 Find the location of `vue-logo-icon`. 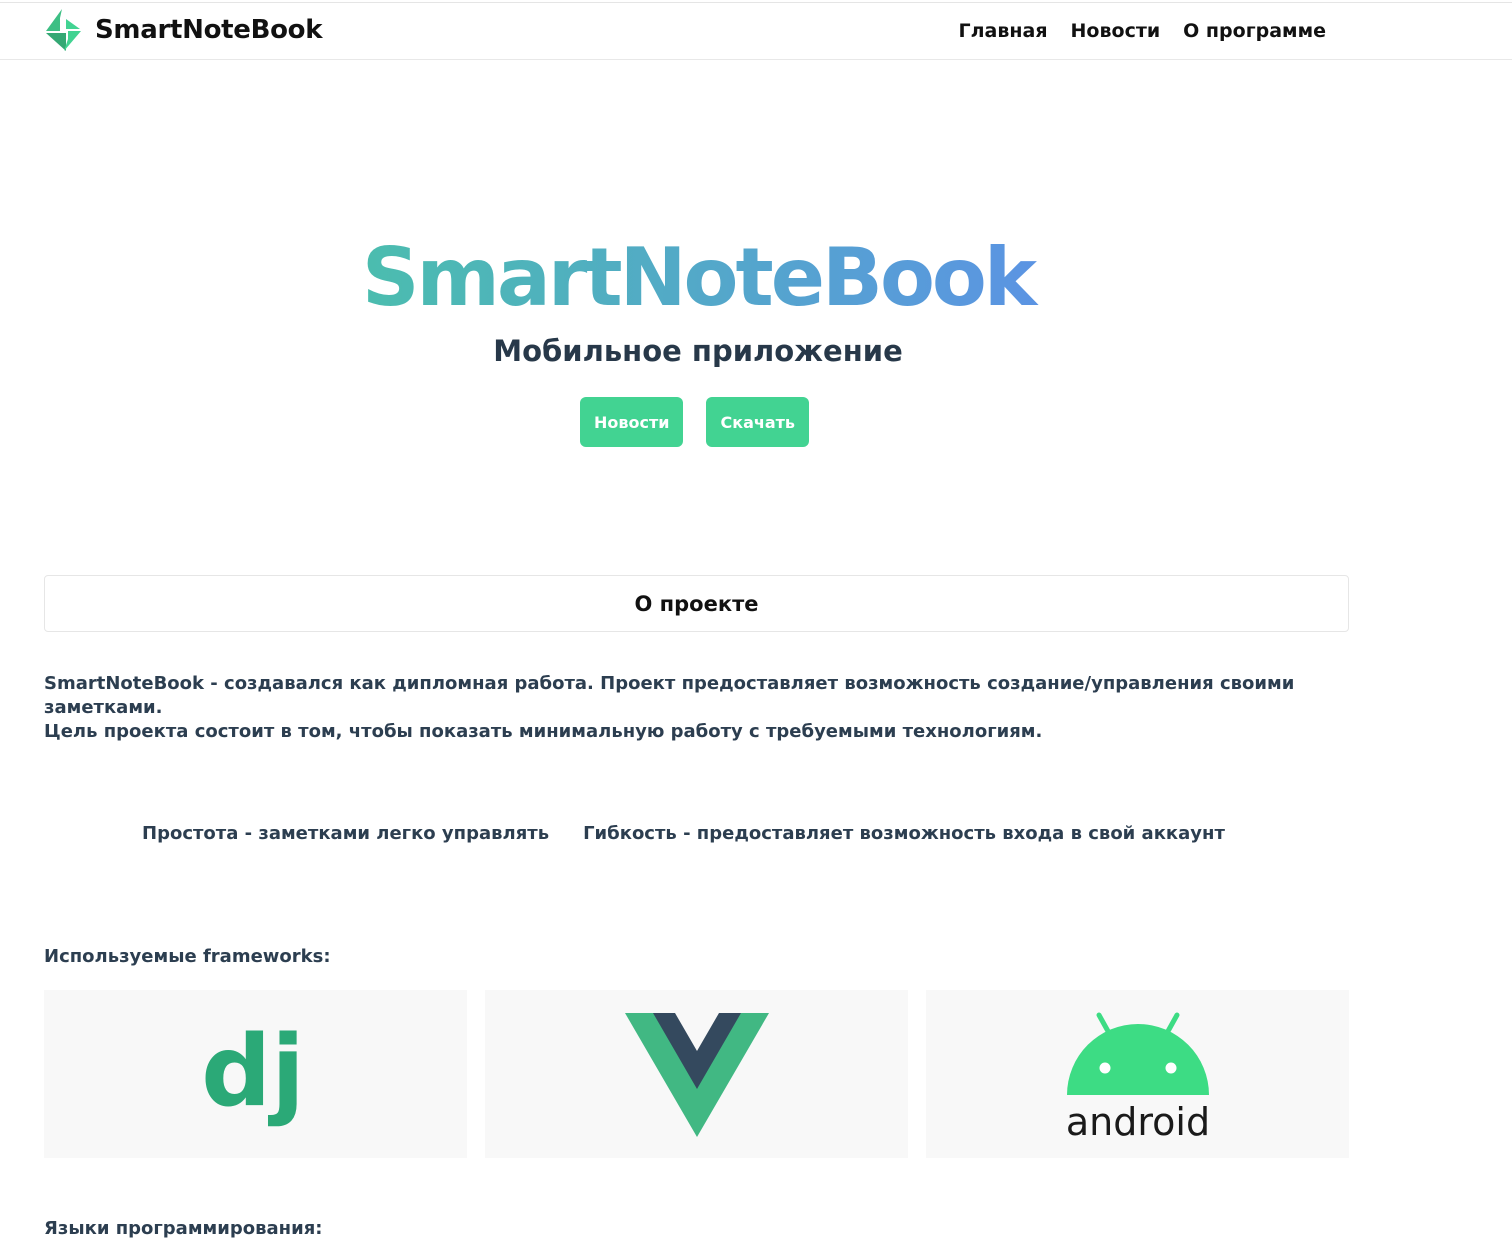

vue-logo-icon is located at coordinates (696, 1075).